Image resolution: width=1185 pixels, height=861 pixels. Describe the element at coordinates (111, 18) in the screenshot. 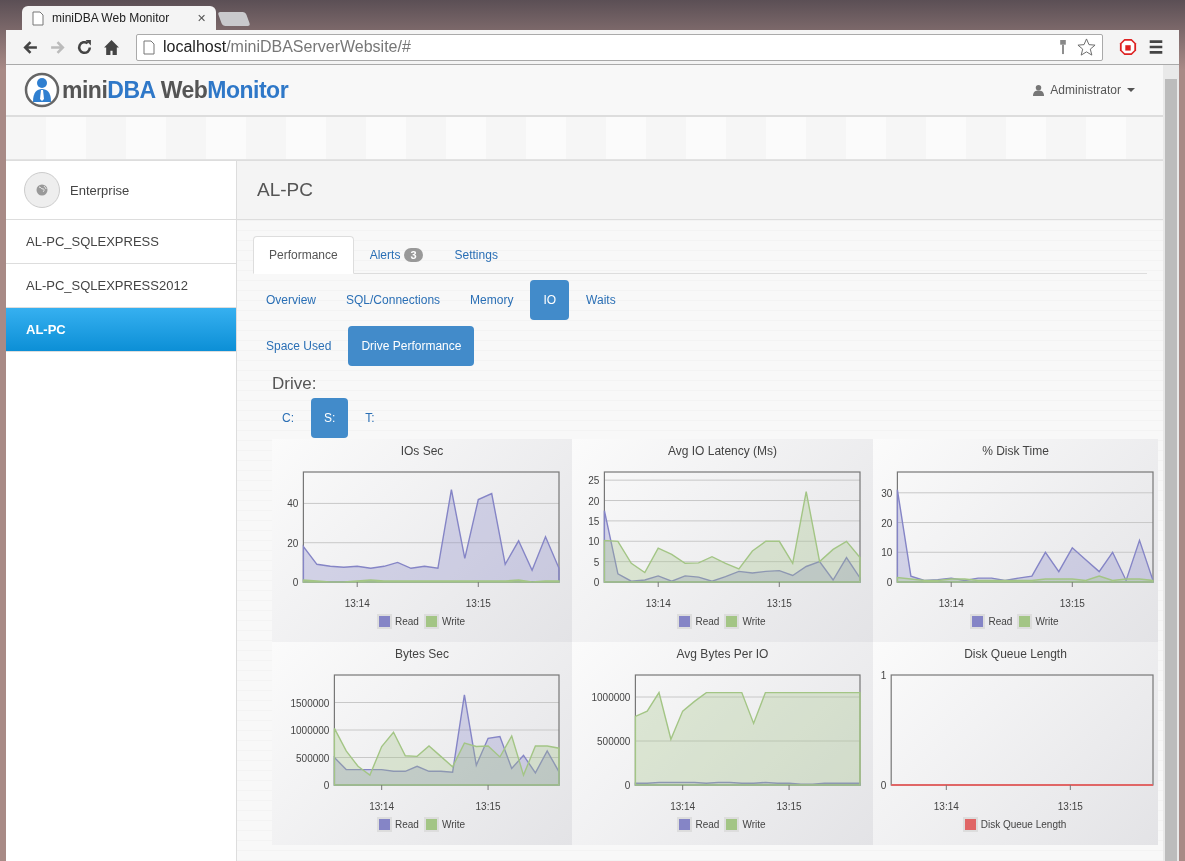

I see `tab-title: miniDBA Web Monitor` at that location.